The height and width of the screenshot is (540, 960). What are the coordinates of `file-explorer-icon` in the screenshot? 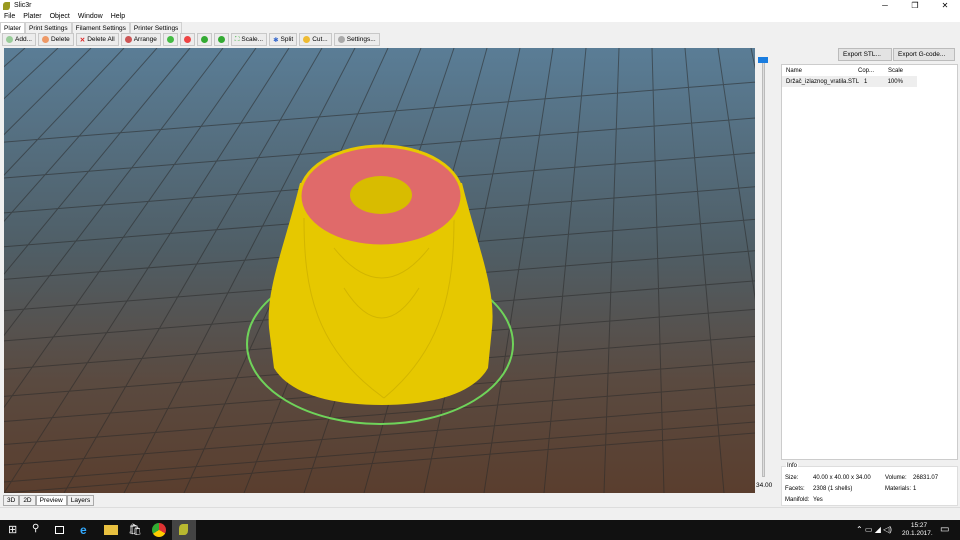 It's located at (111, 530).